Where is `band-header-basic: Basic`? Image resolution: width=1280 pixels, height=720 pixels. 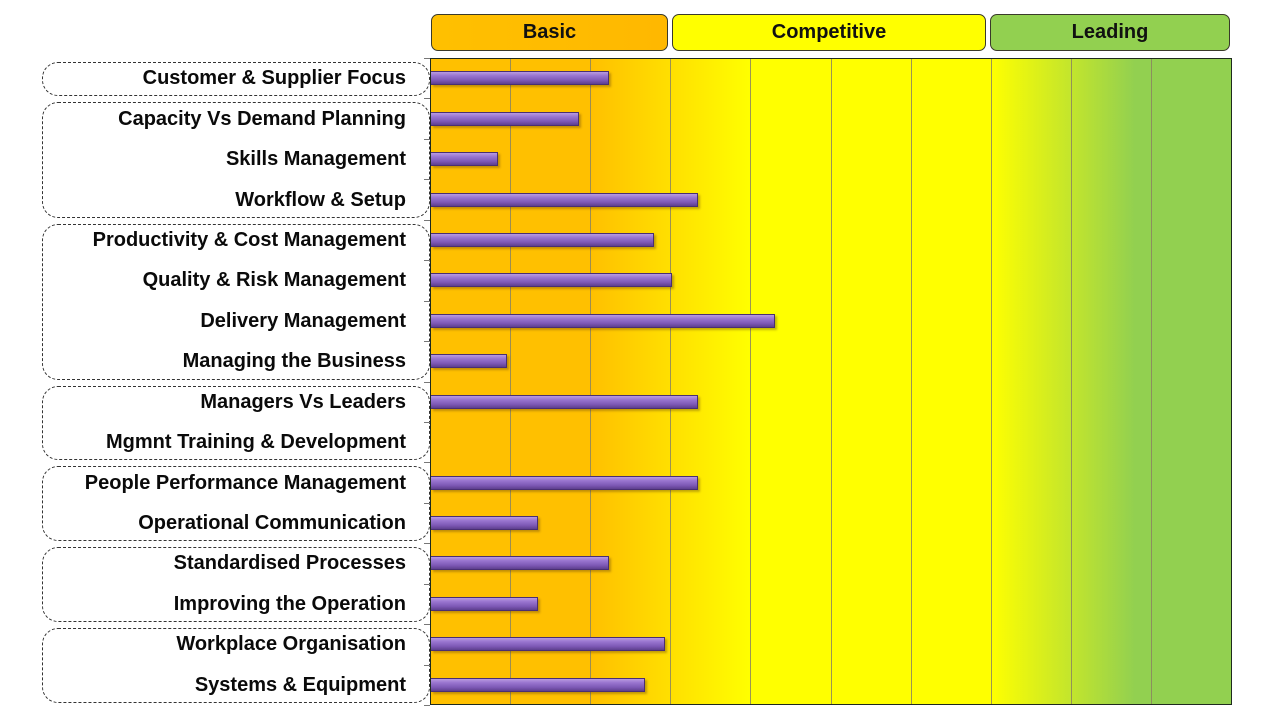 band-header-basic: Basic is located at coordinates (549, 32).